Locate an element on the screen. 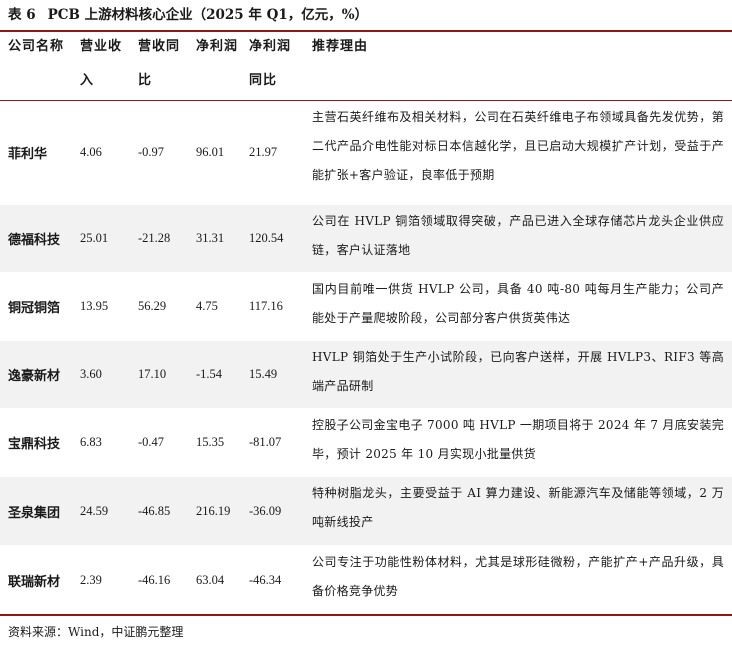  revenue-cell: 6.83 is located at coordinates (91, 442).